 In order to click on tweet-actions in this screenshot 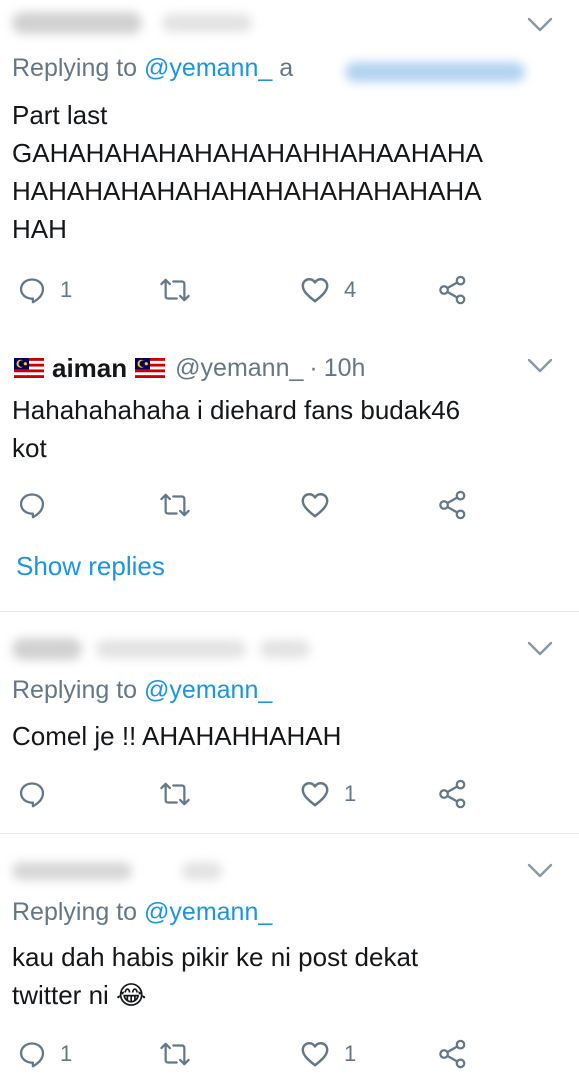, I will do `click(289, 505)`.